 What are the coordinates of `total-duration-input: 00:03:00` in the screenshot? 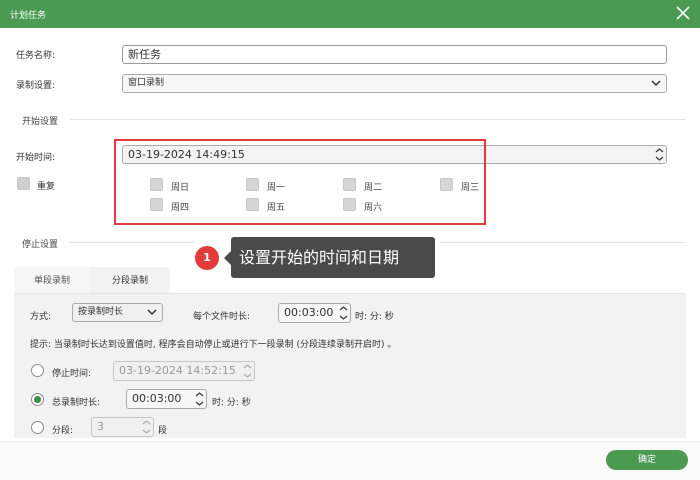 It's located at (166, 399).